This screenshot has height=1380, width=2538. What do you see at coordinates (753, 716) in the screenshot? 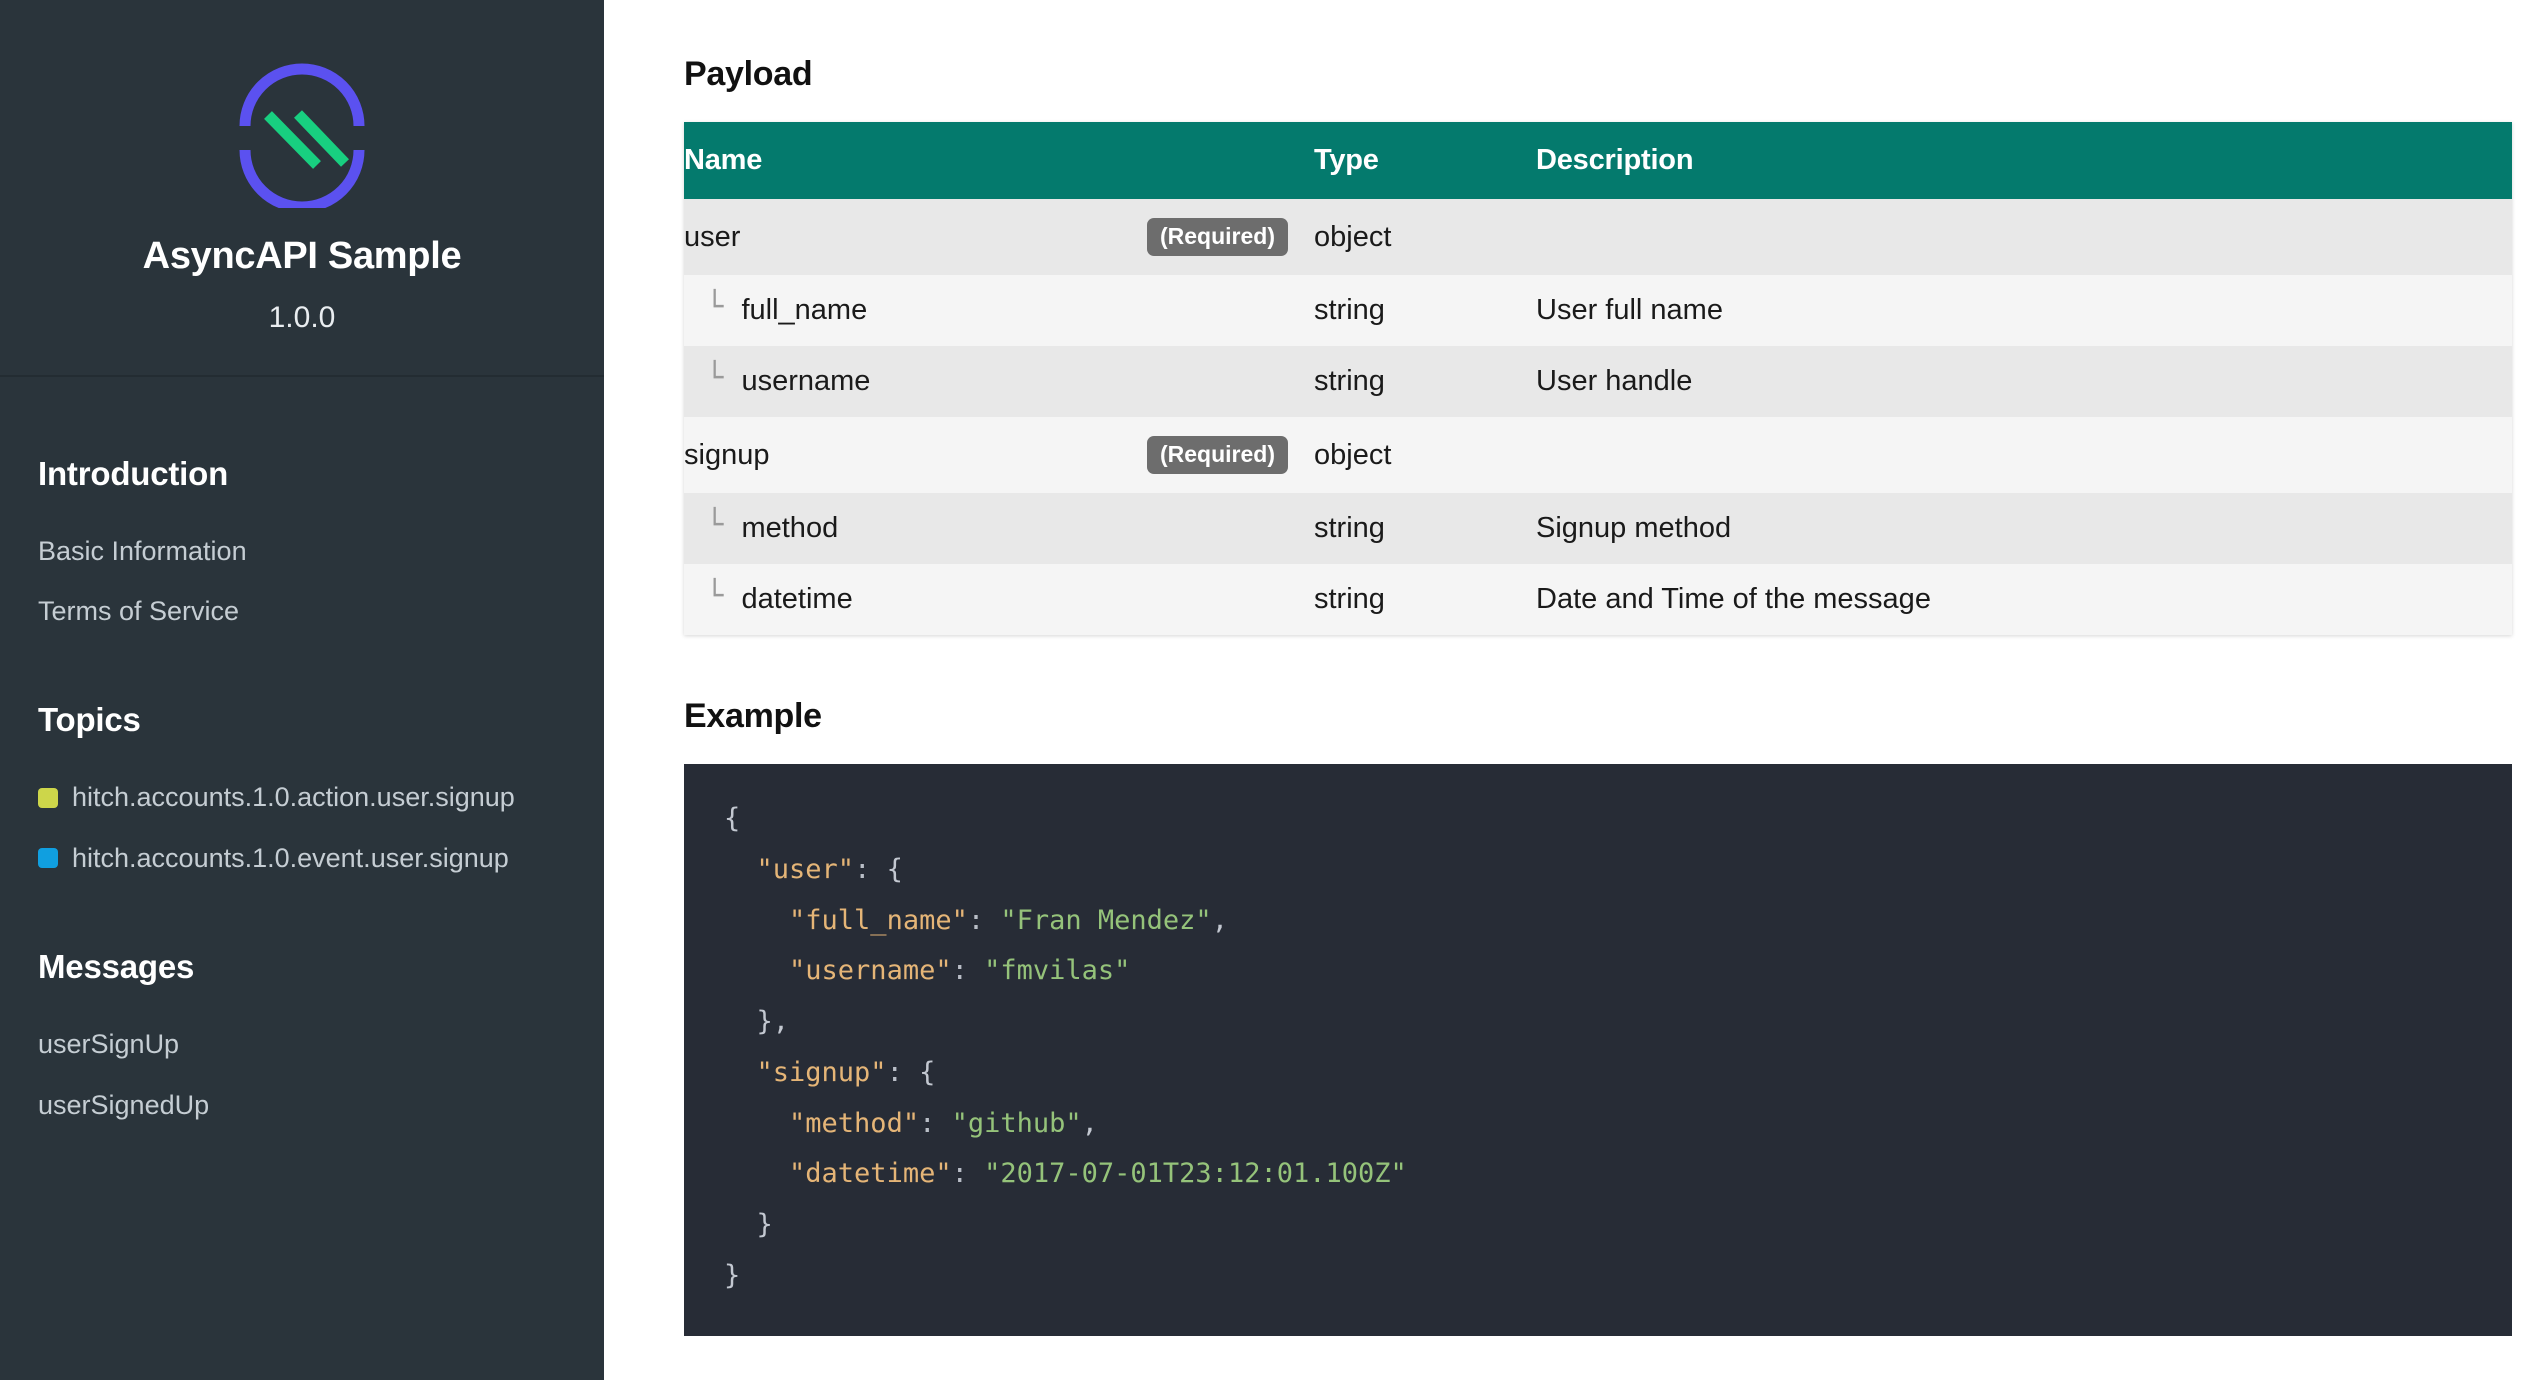
I see `example-title: Example` at bounding box center [753, 716].